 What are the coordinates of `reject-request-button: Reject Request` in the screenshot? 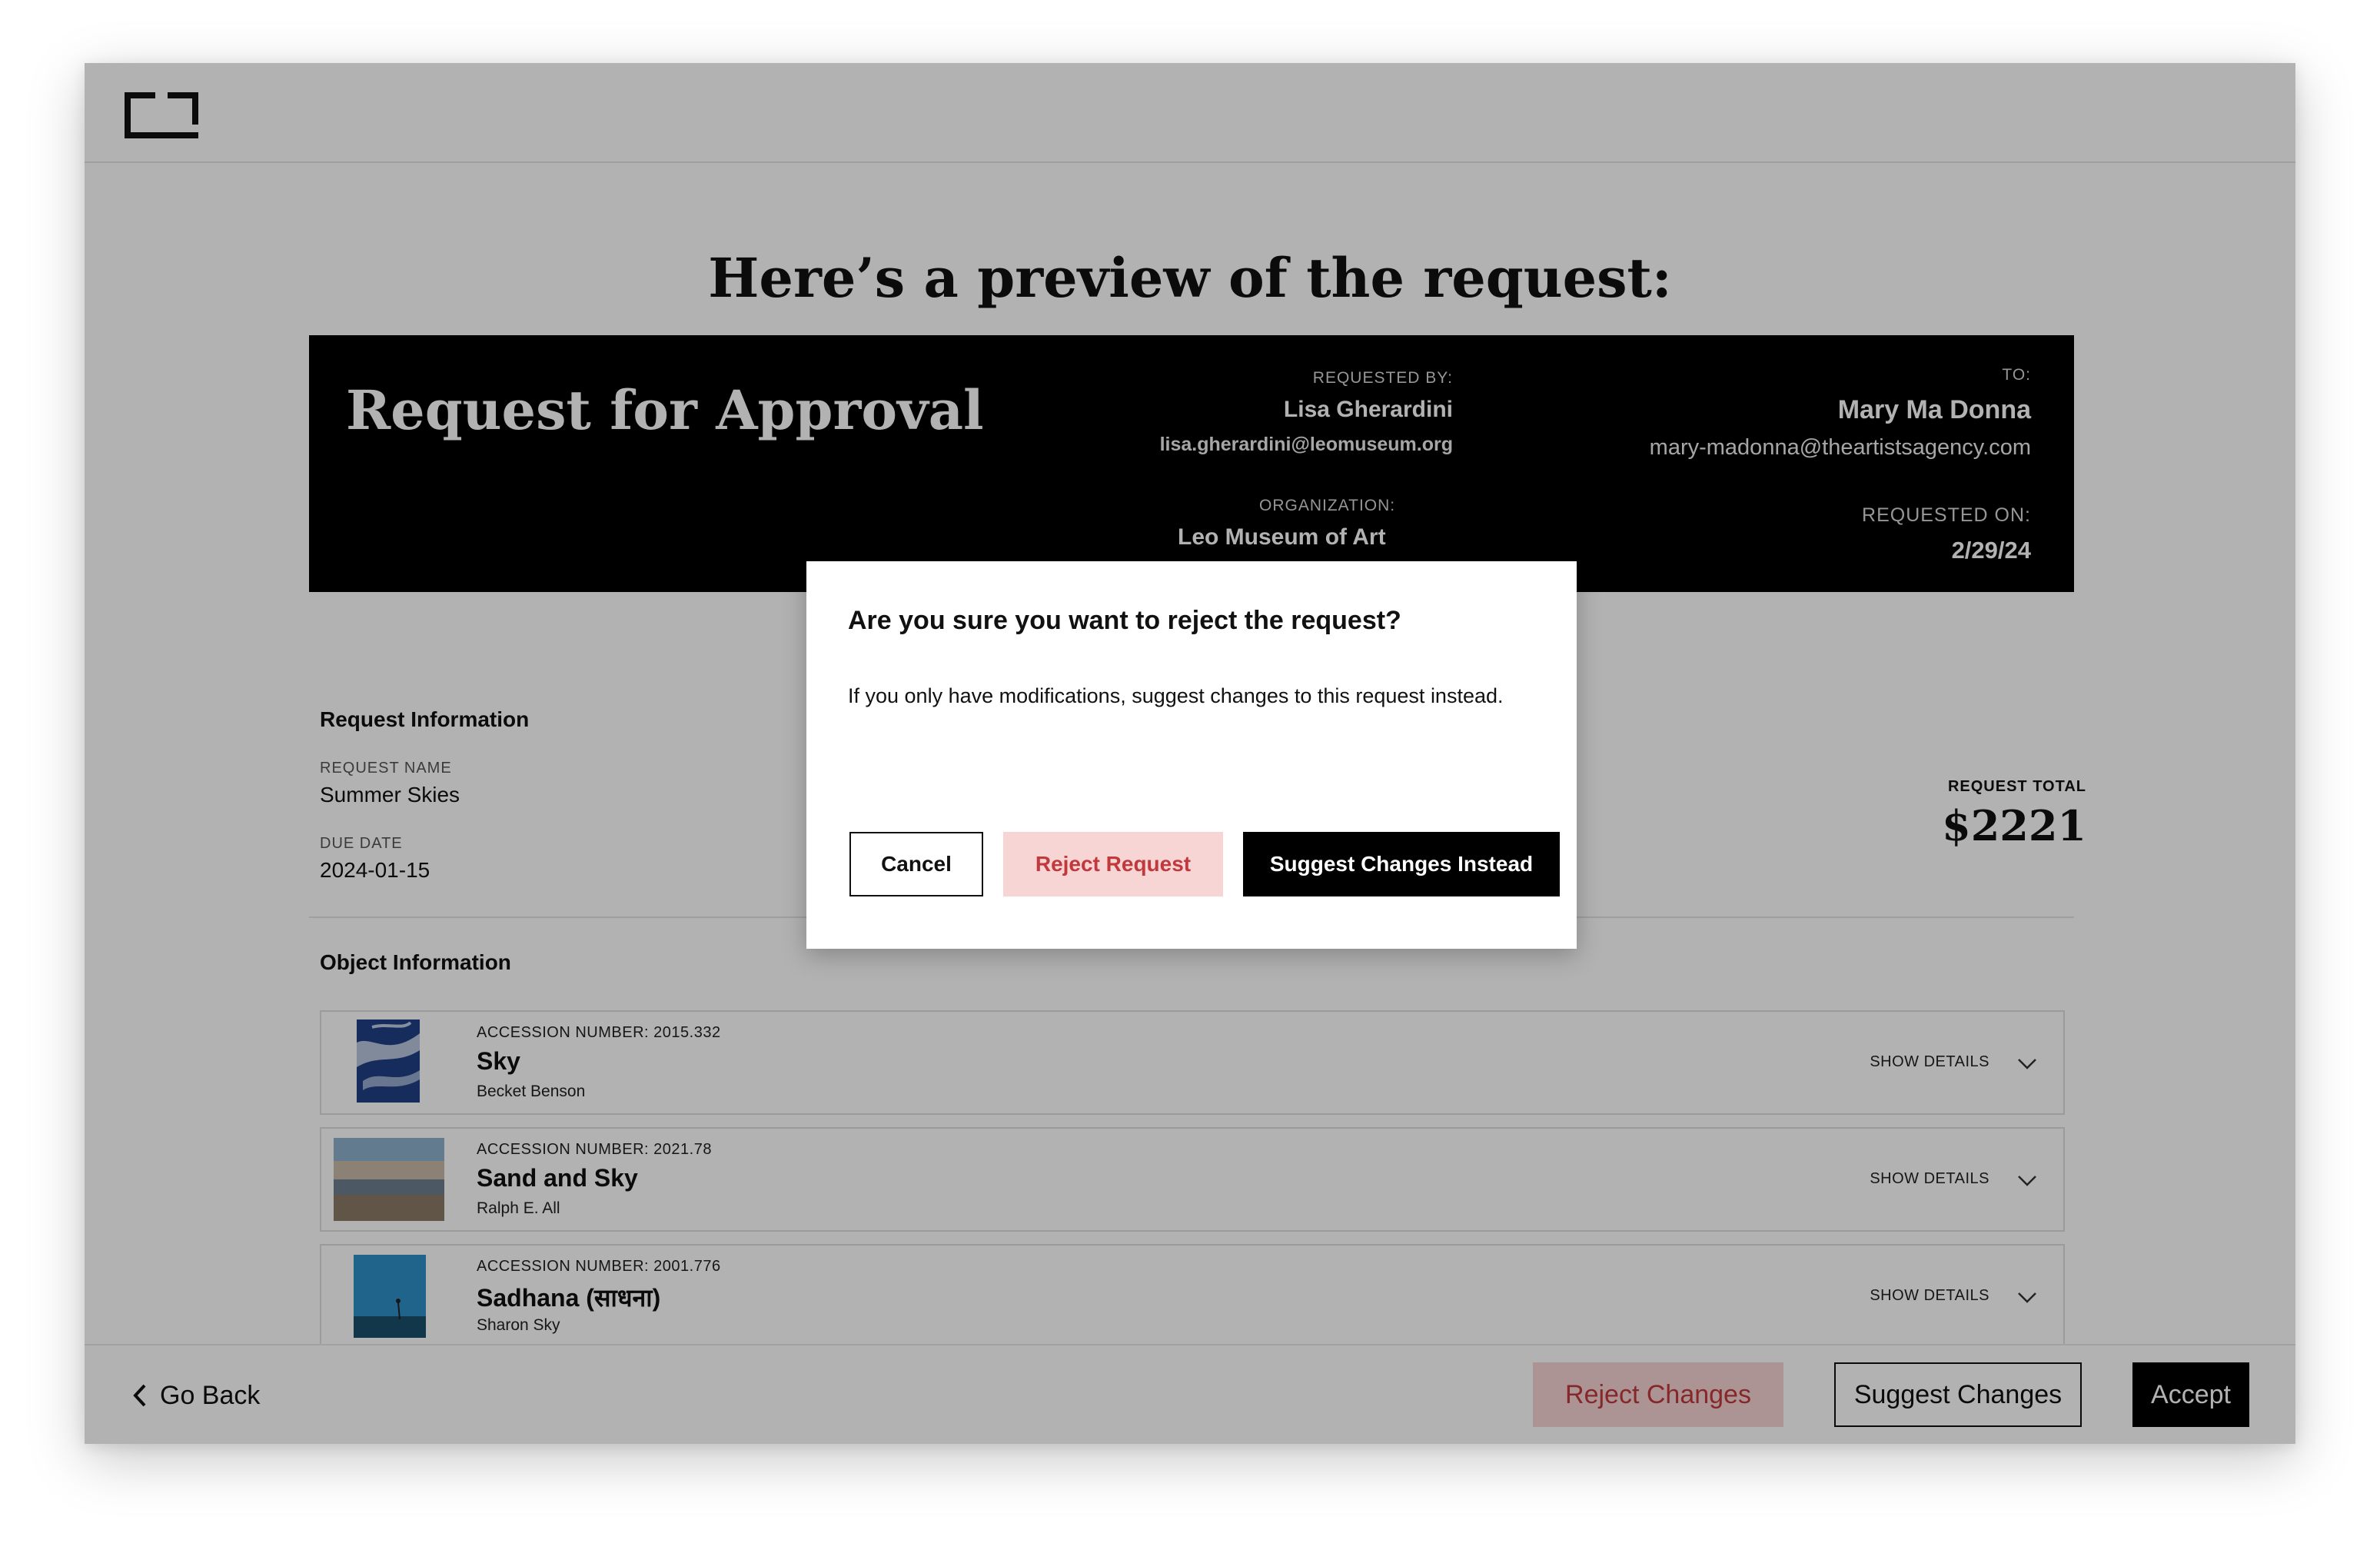 It's located at (1113, 864).